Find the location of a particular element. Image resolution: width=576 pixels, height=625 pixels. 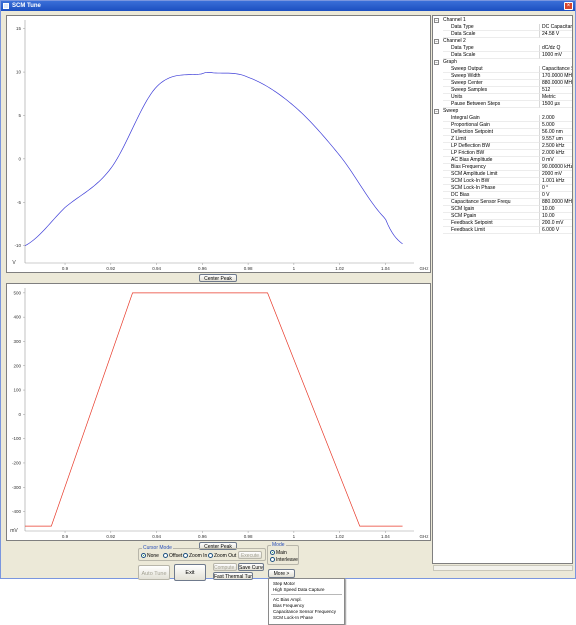

cursor-offset-radio: Offset is located at coordinates (172, 556).